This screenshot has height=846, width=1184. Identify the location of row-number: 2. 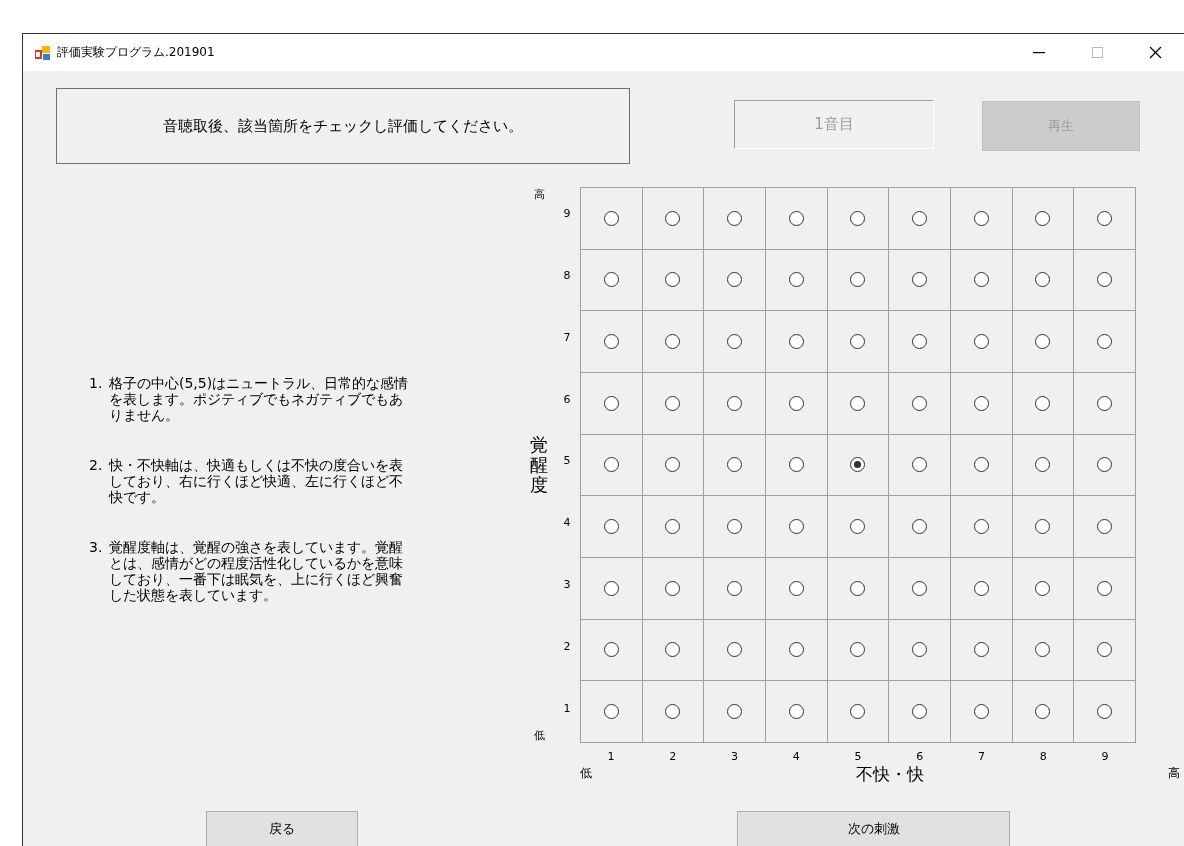
(567, 646).